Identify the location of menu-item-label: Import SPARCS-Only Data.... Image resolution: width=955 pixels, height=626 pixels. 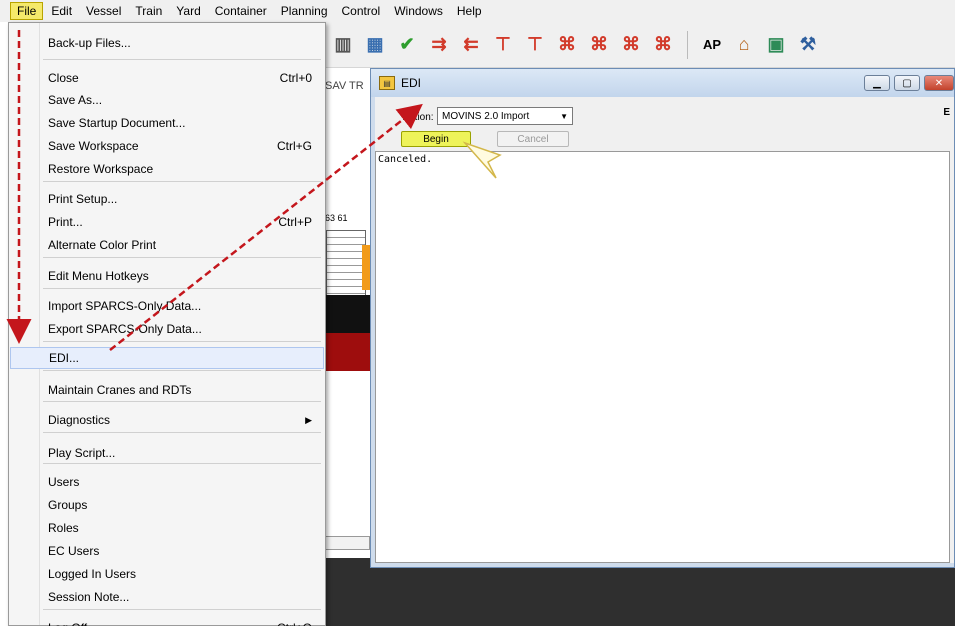
(125, 306).